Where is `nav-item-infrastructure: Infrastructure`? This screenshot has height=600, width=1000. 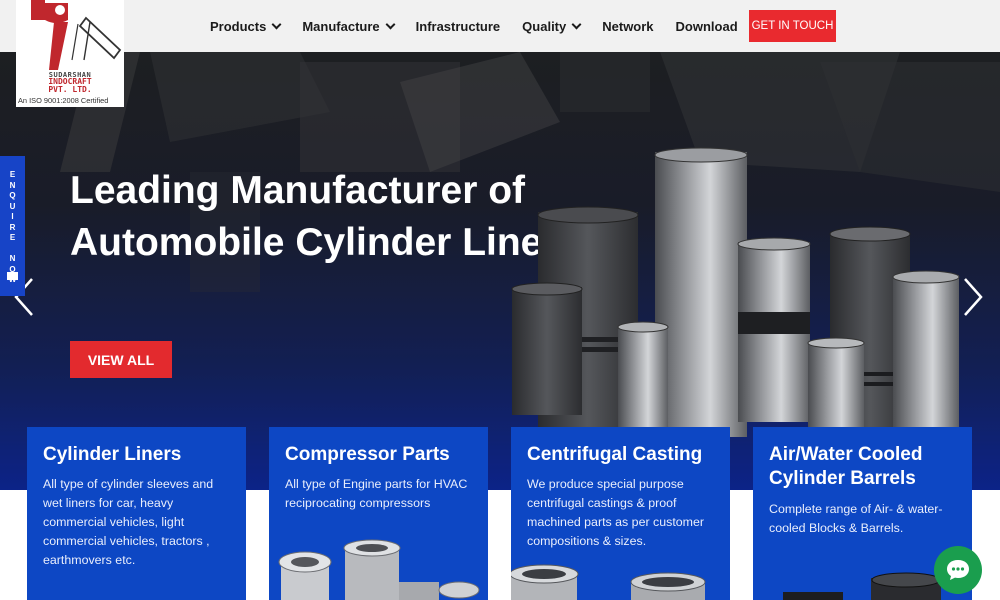
nav-item-infrastructure: Infrastructure is located at coordinates (458, 26).